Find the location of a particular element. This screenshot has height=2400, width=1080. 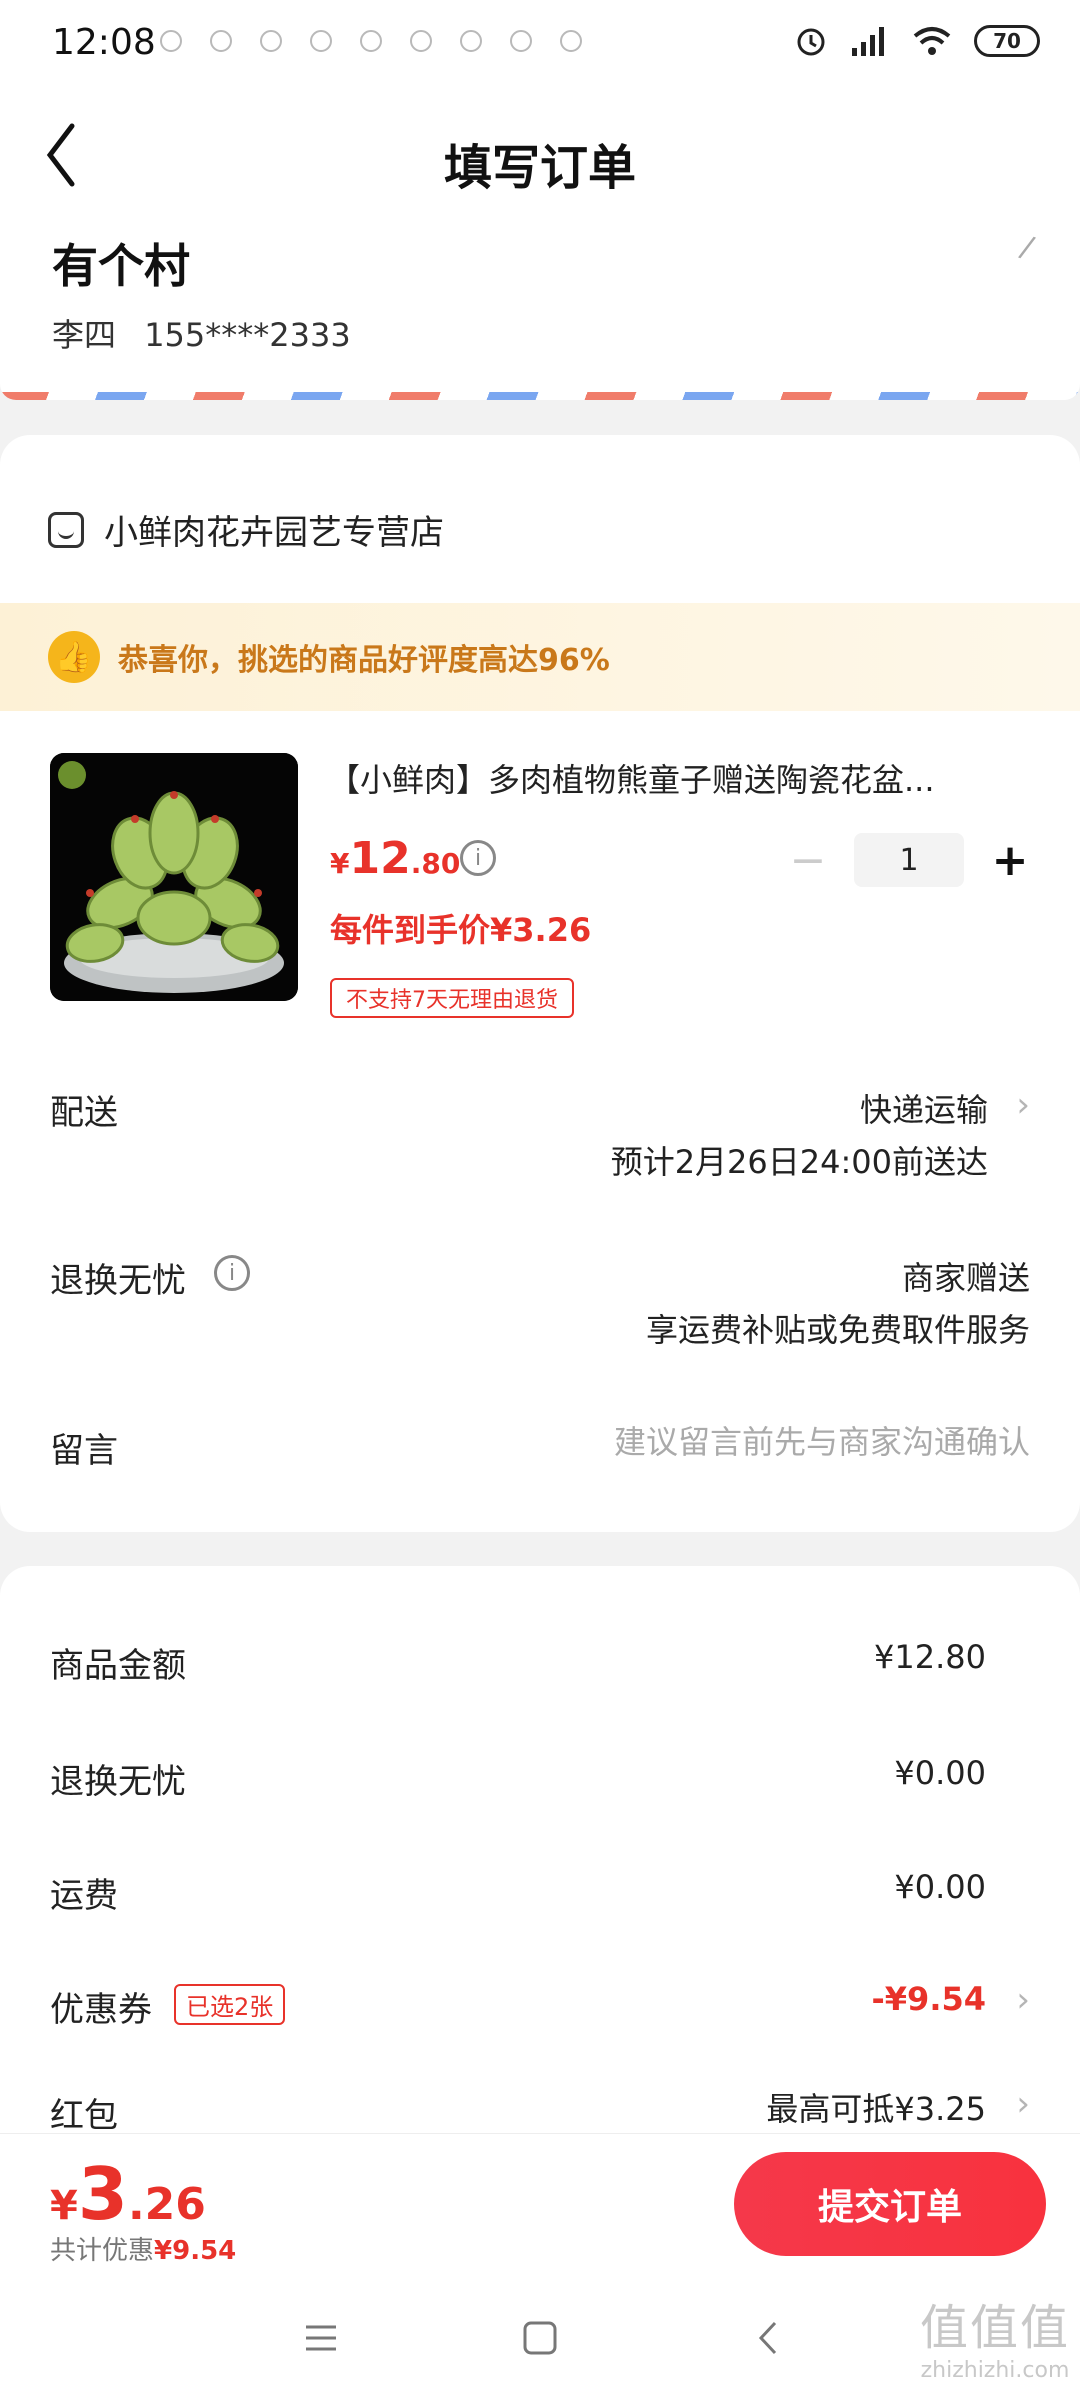

saving-amount: ¥9.54 is located at coordinates (195, 2251).